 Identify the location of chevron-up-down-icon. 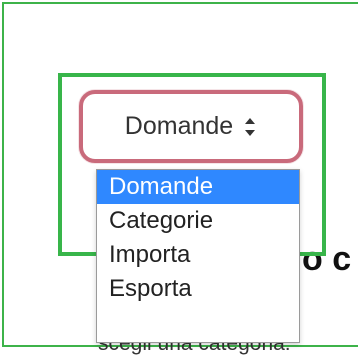
(250, 127).